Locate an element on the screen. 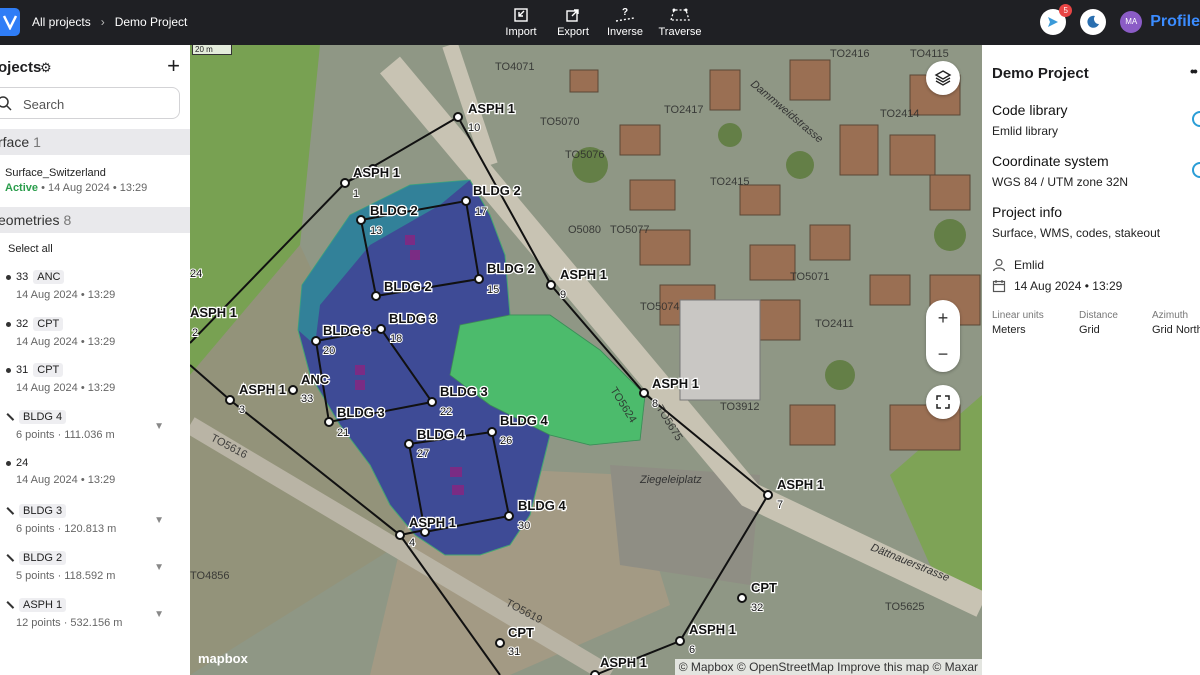 The height and width of the screenshot is (675, 1200). traverse-label: Traverse is located at coordinates (680, 32).